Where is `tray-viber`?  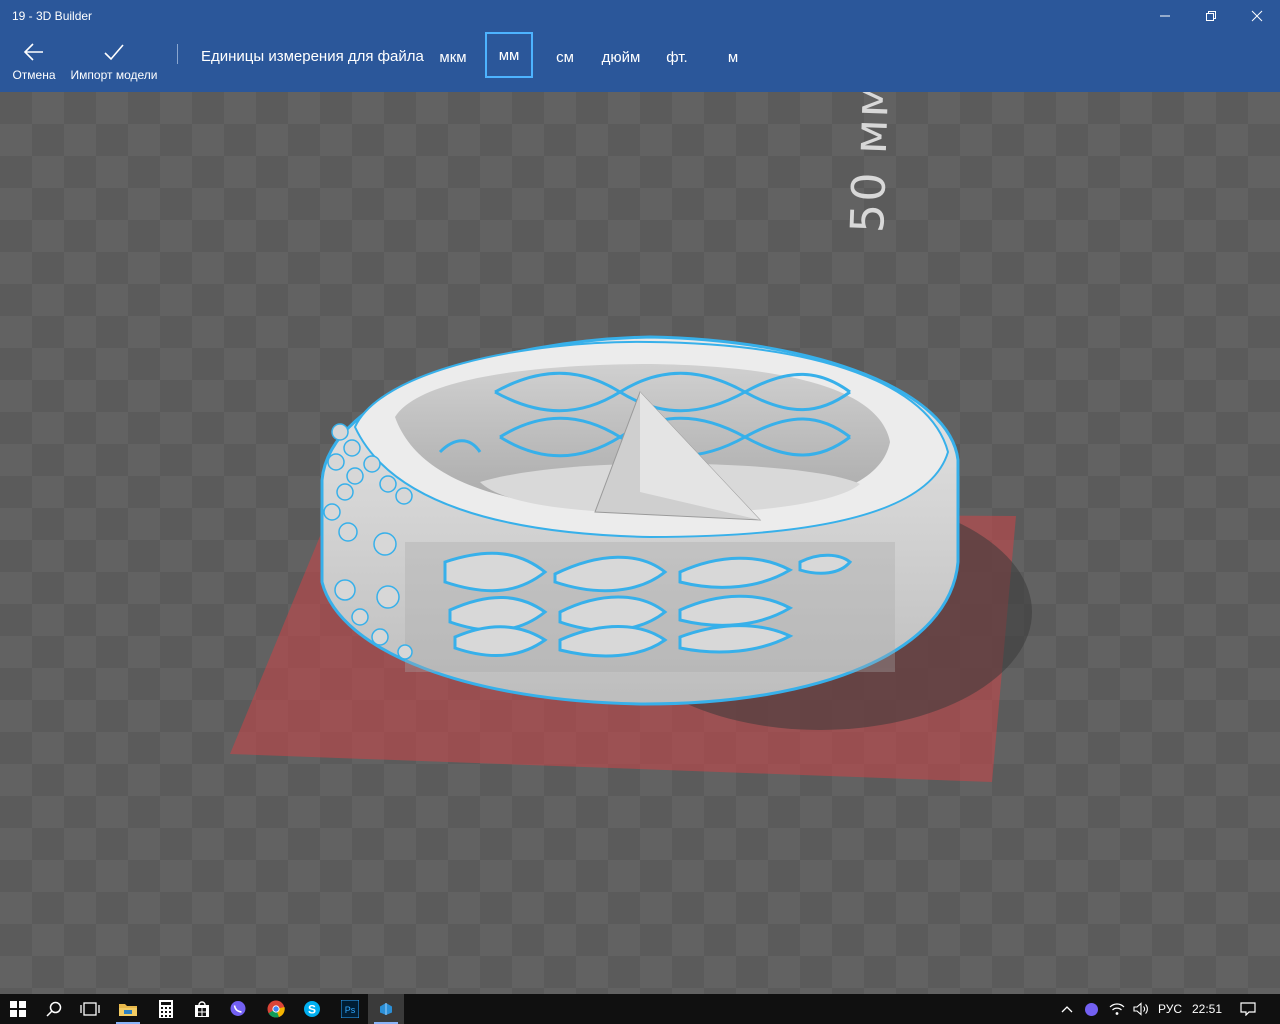
tray-viber is located at coordinates (1091, 1009).